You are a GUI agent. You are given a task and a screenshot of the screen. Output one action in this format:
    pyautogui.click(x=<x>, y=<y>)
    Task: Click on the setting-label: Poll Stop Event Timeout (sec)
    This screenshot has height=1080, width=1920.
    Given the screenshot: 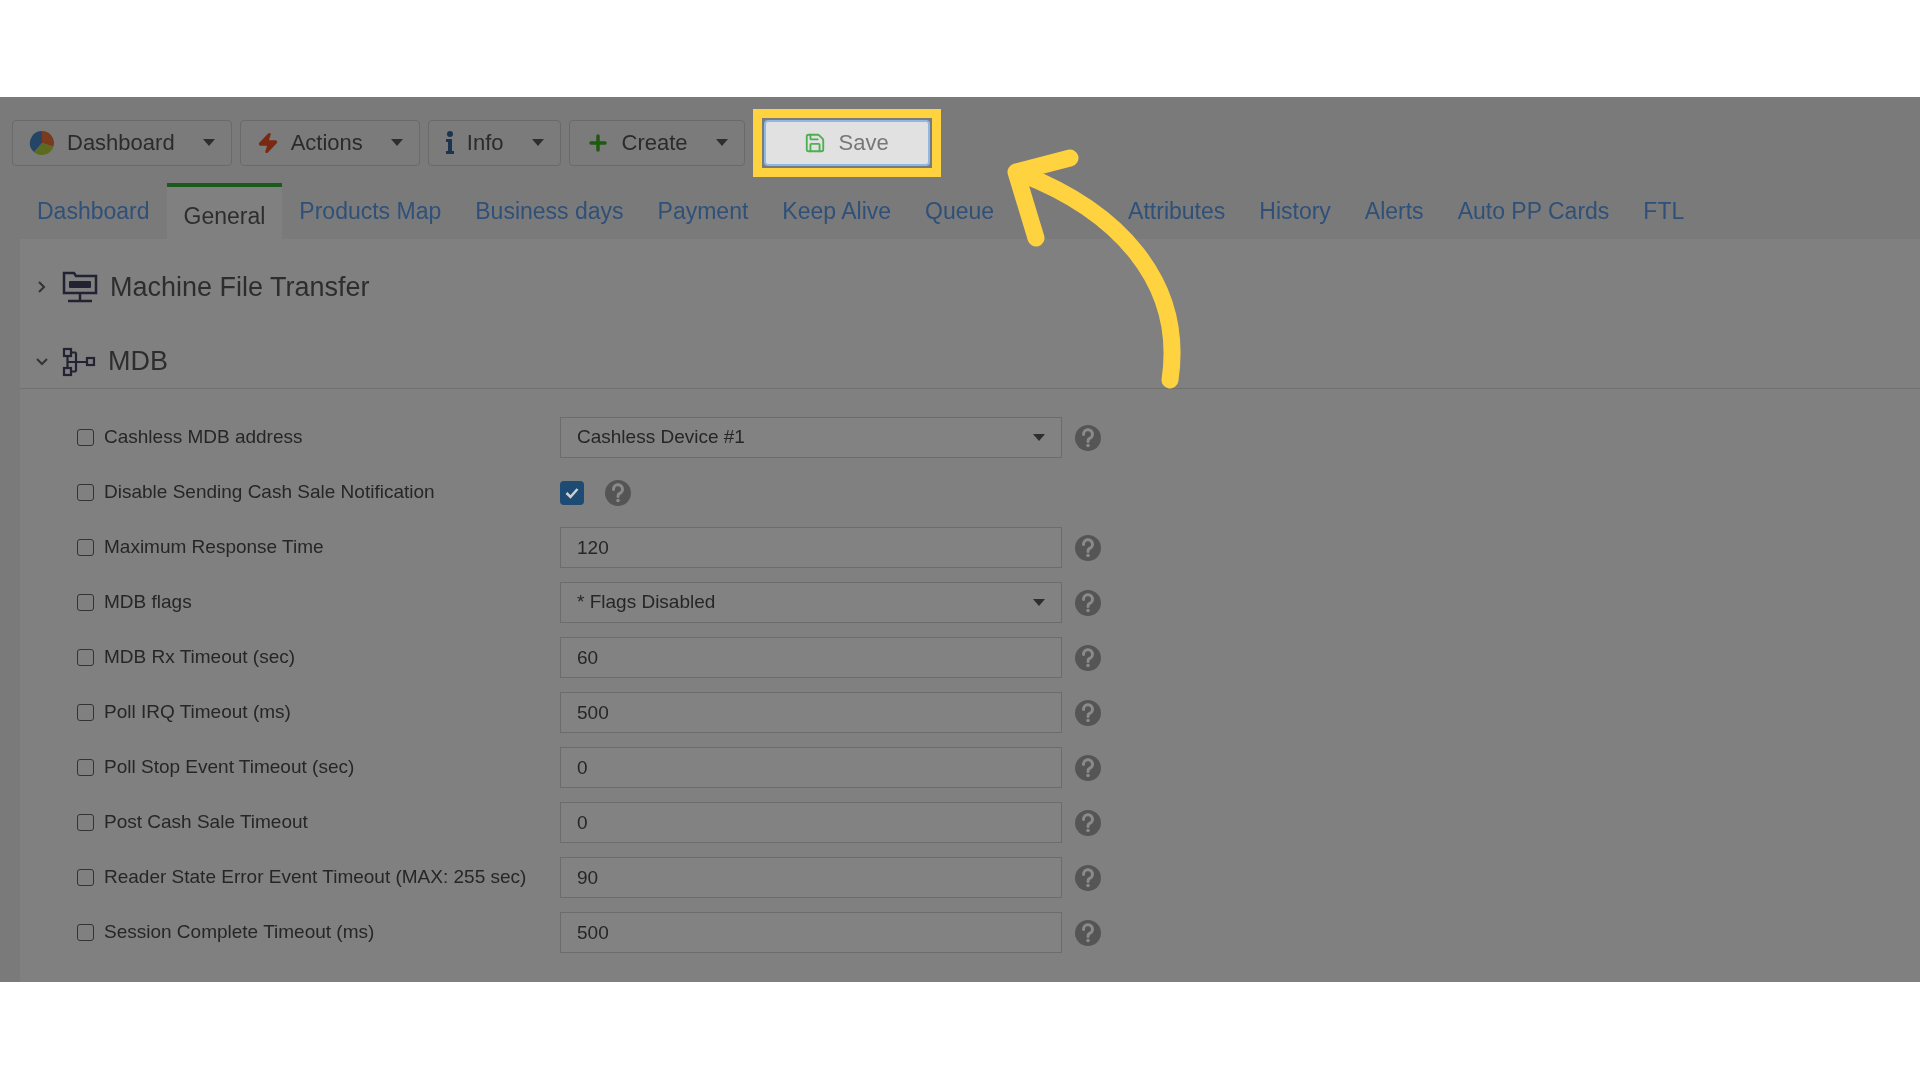 What is the action you would take?
    pyautogui.click(x=229, y=767)
    